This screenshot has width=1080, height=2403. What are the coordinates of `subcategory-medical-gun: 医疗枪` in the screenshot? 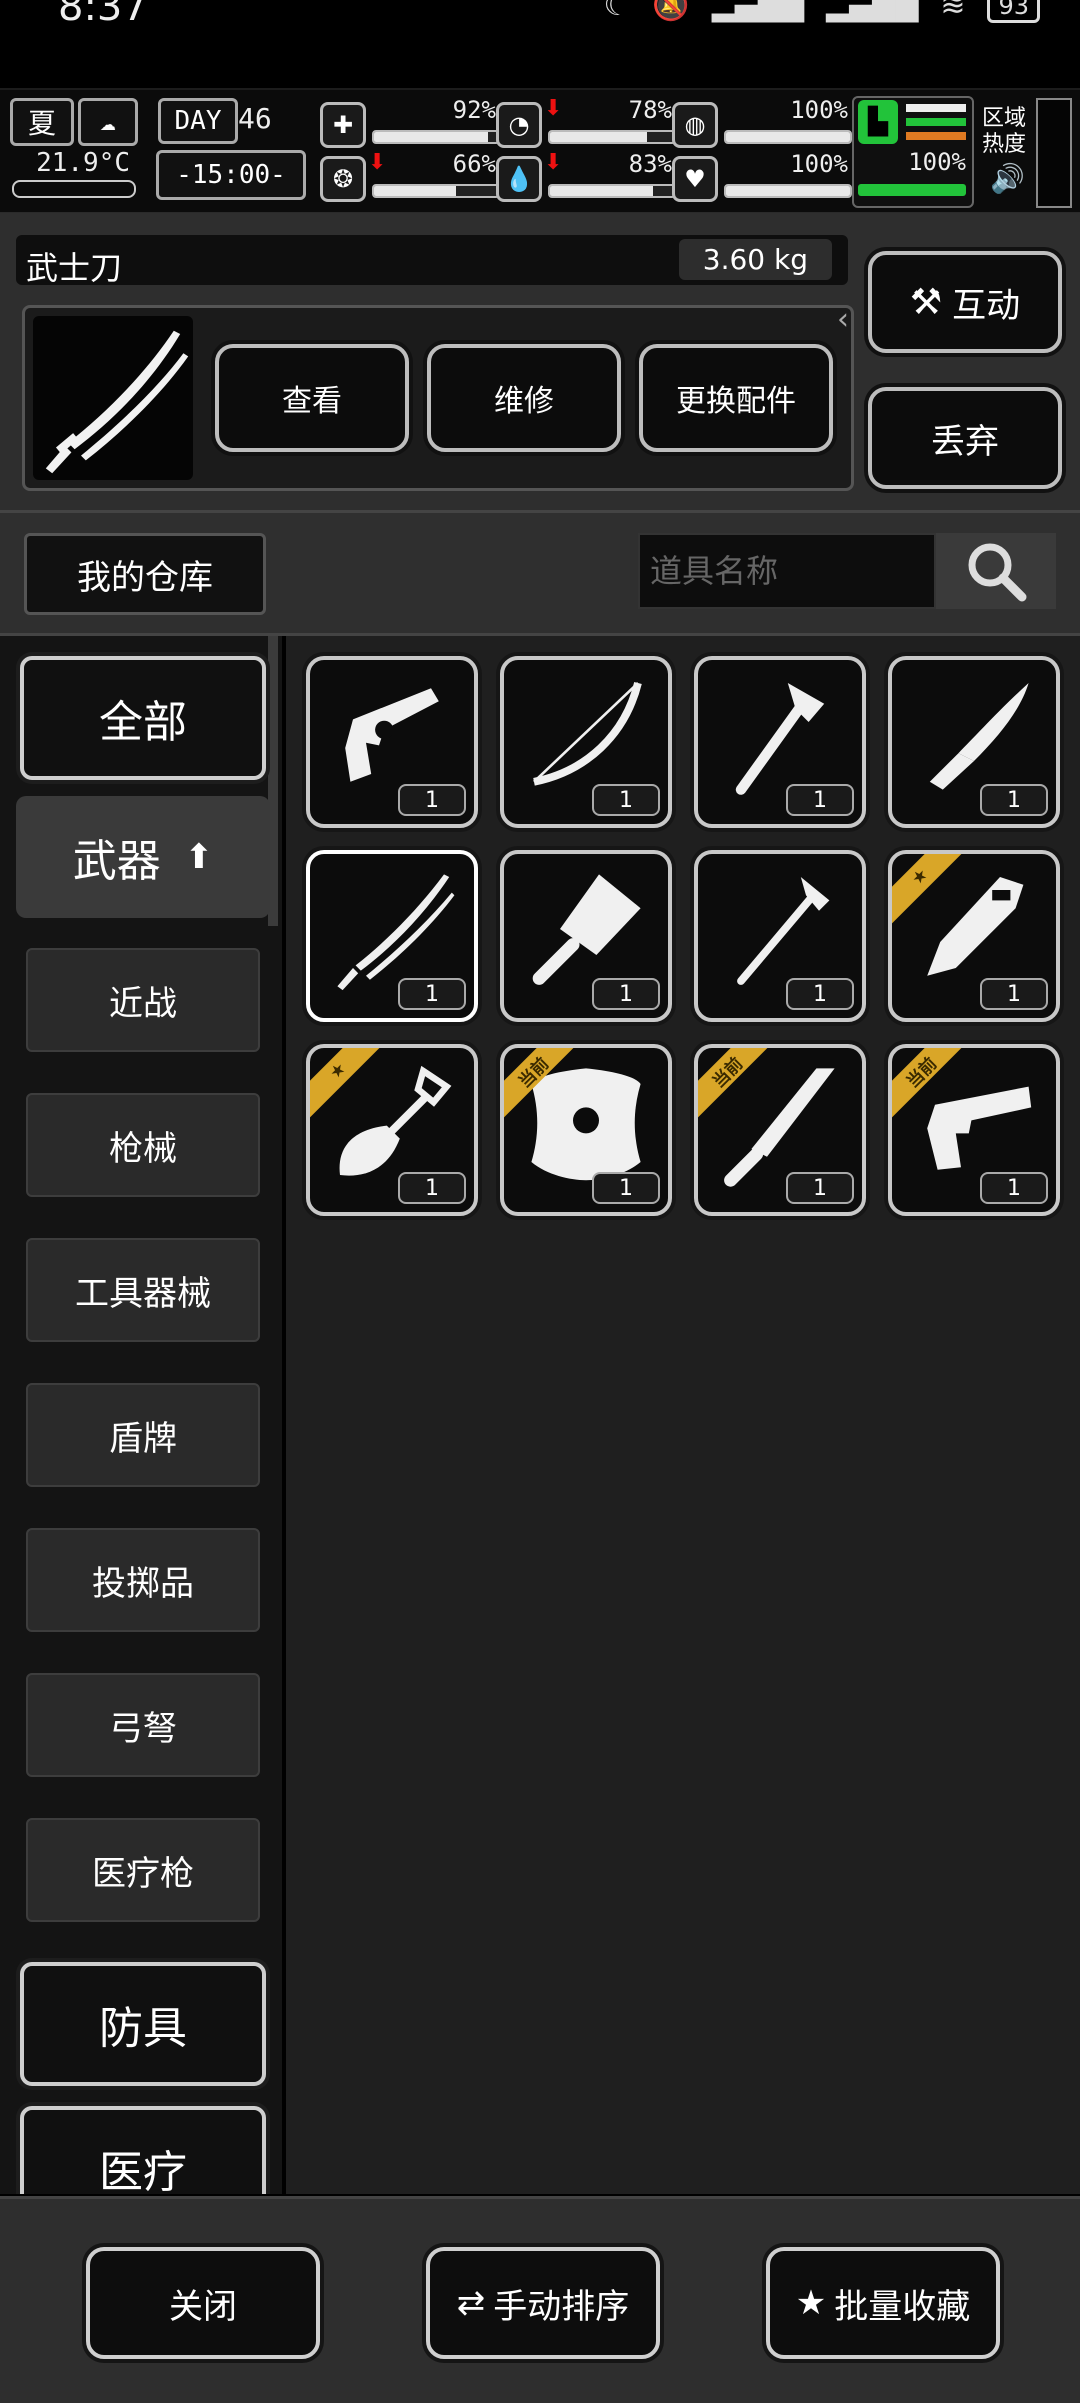 It's located at (143, 1870).